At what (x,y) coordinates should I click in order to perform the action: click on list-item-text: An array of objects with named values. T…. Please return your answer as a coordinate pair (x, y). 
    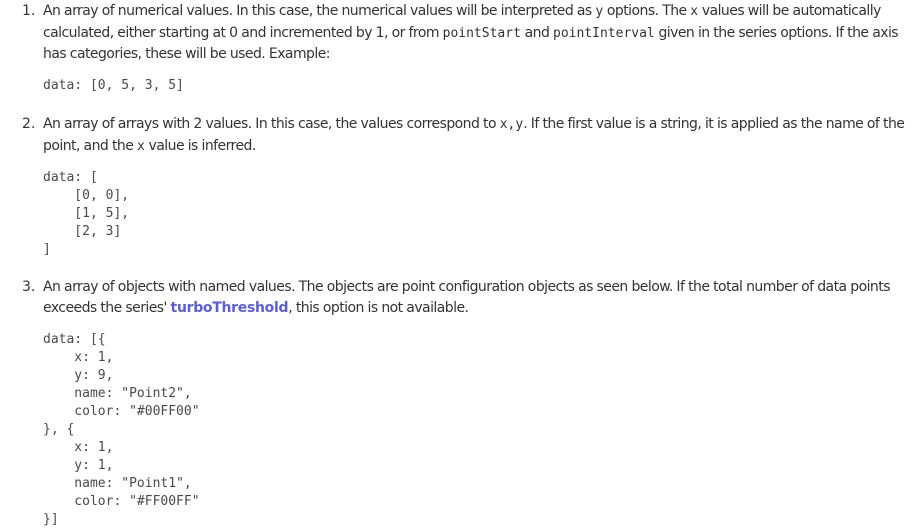
    Looking at the image, I should click on (467, 297).